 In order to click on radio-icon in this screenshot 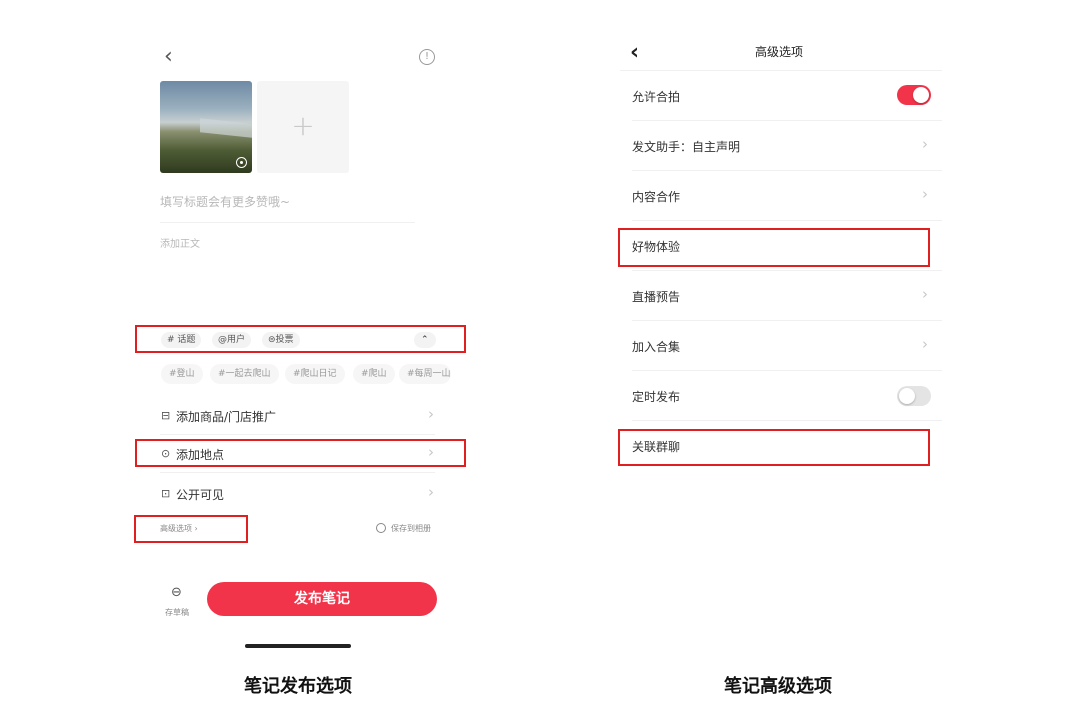, I will do `click(381, 528)`.